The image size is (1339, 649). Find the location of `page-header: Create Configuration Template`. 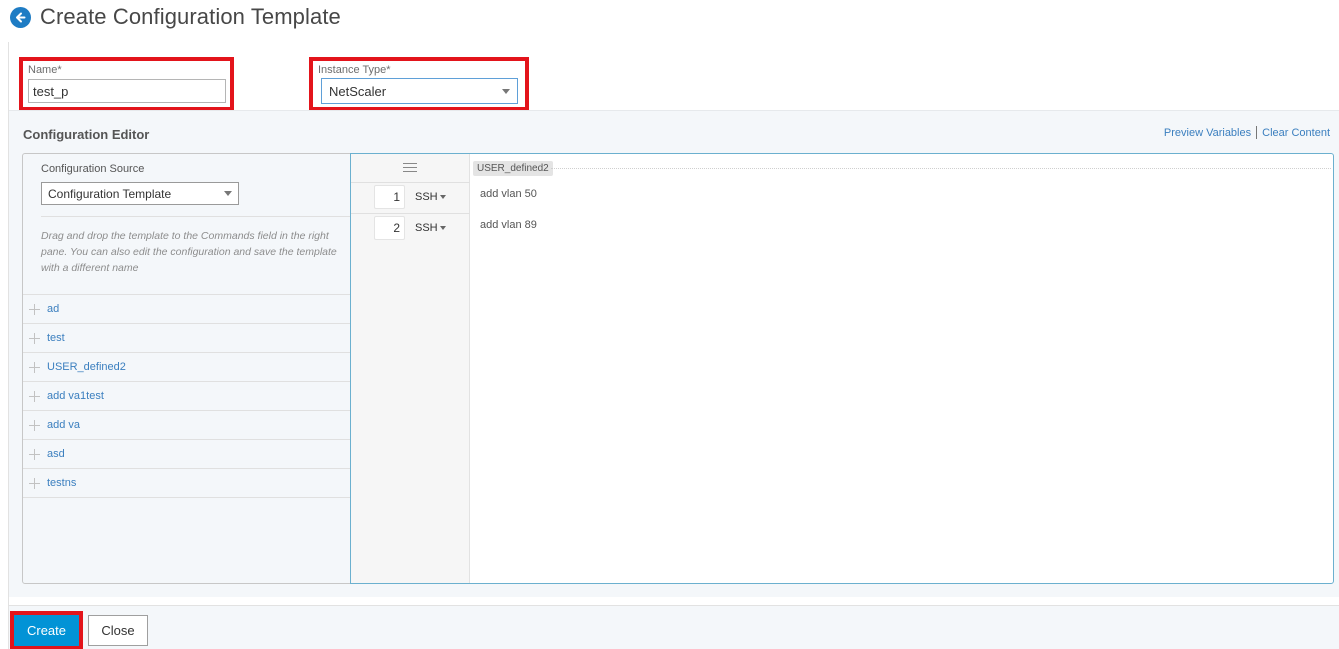

page-header: Create Configuration Template is located at coordinates (175, 17).